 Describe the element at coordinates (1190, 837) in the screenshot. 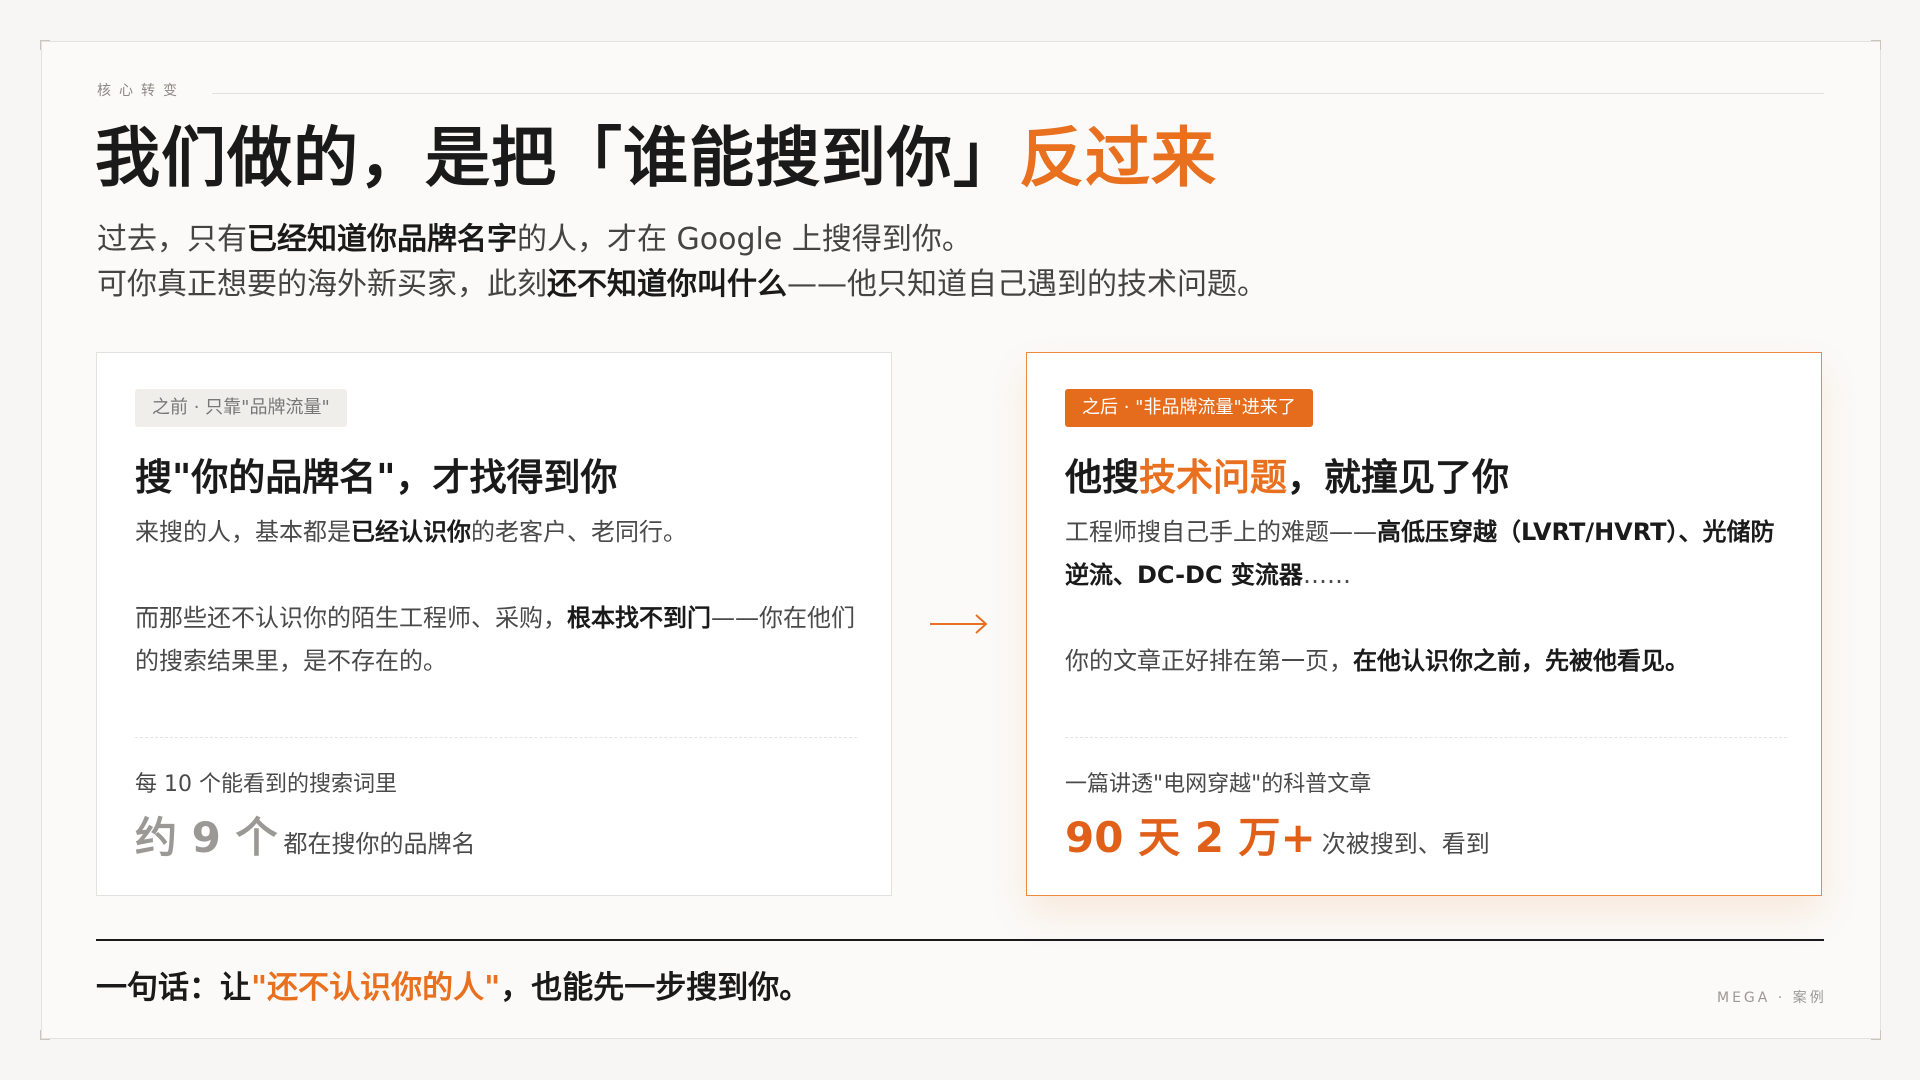

I see `after-stat-value: 90 天 2 万+` at that location.